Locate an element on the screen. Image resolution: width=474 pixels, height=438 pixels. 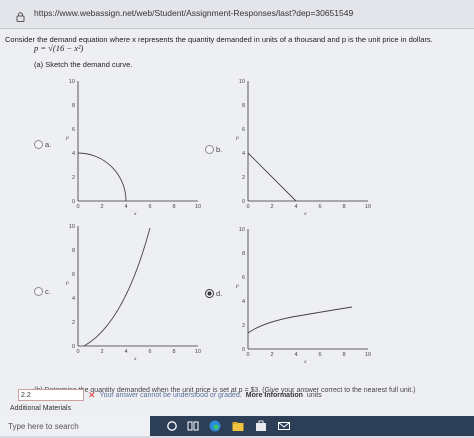
incorrect-x-icon: ✕ is located at coordinates (92, 394).